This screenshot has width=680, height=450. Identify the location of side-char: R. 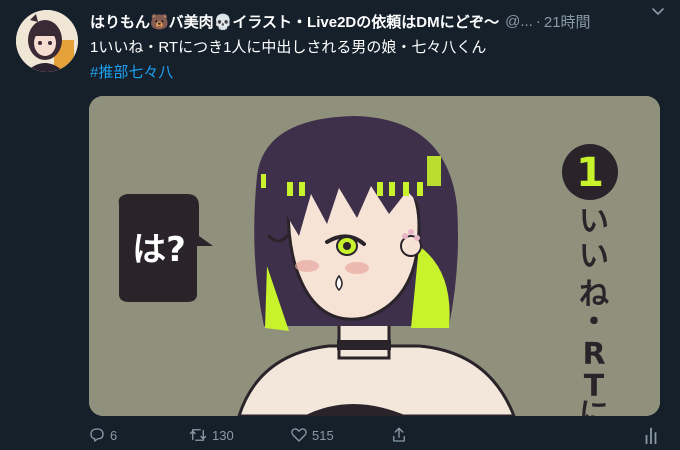
(593, 354).